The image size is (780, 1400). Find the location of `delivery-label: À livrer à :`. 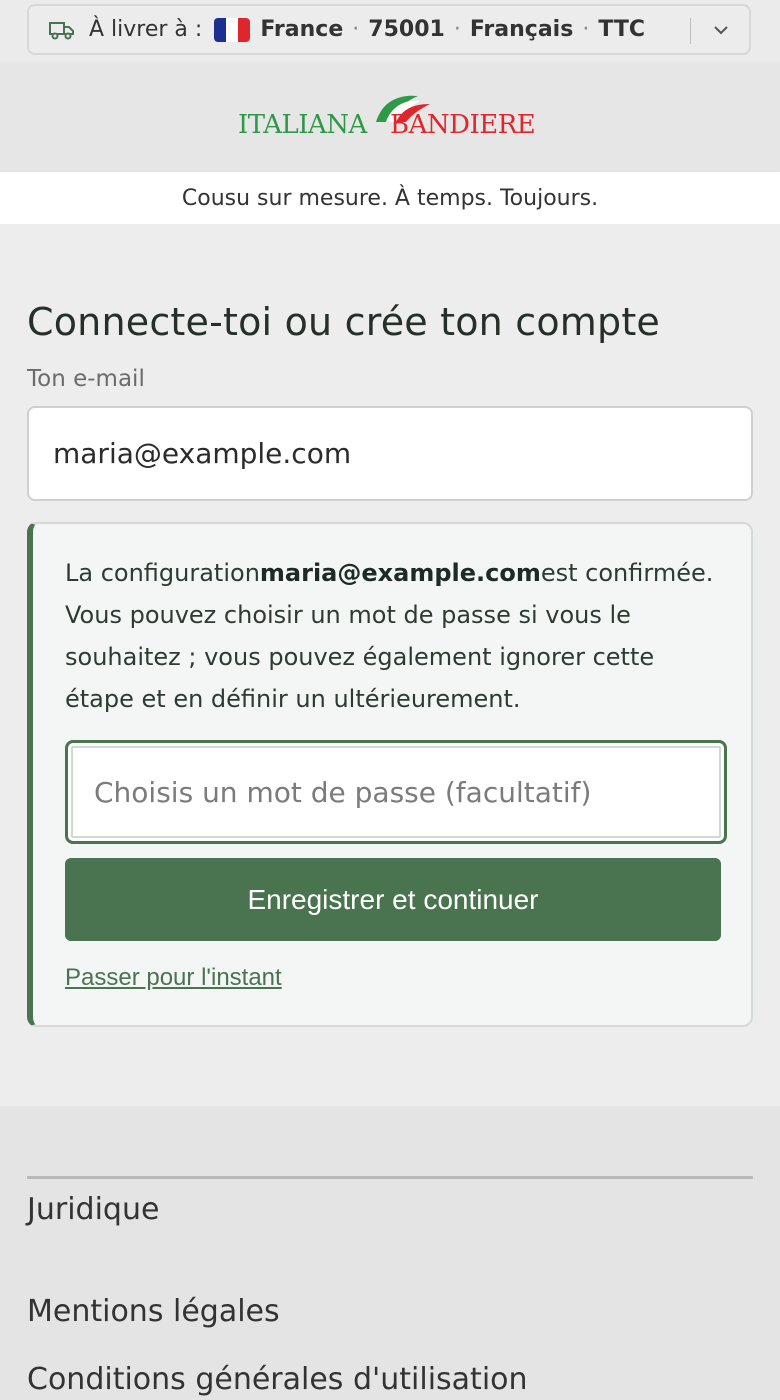

delivery-label: À livrer à : is located at coordinates (146, 29).